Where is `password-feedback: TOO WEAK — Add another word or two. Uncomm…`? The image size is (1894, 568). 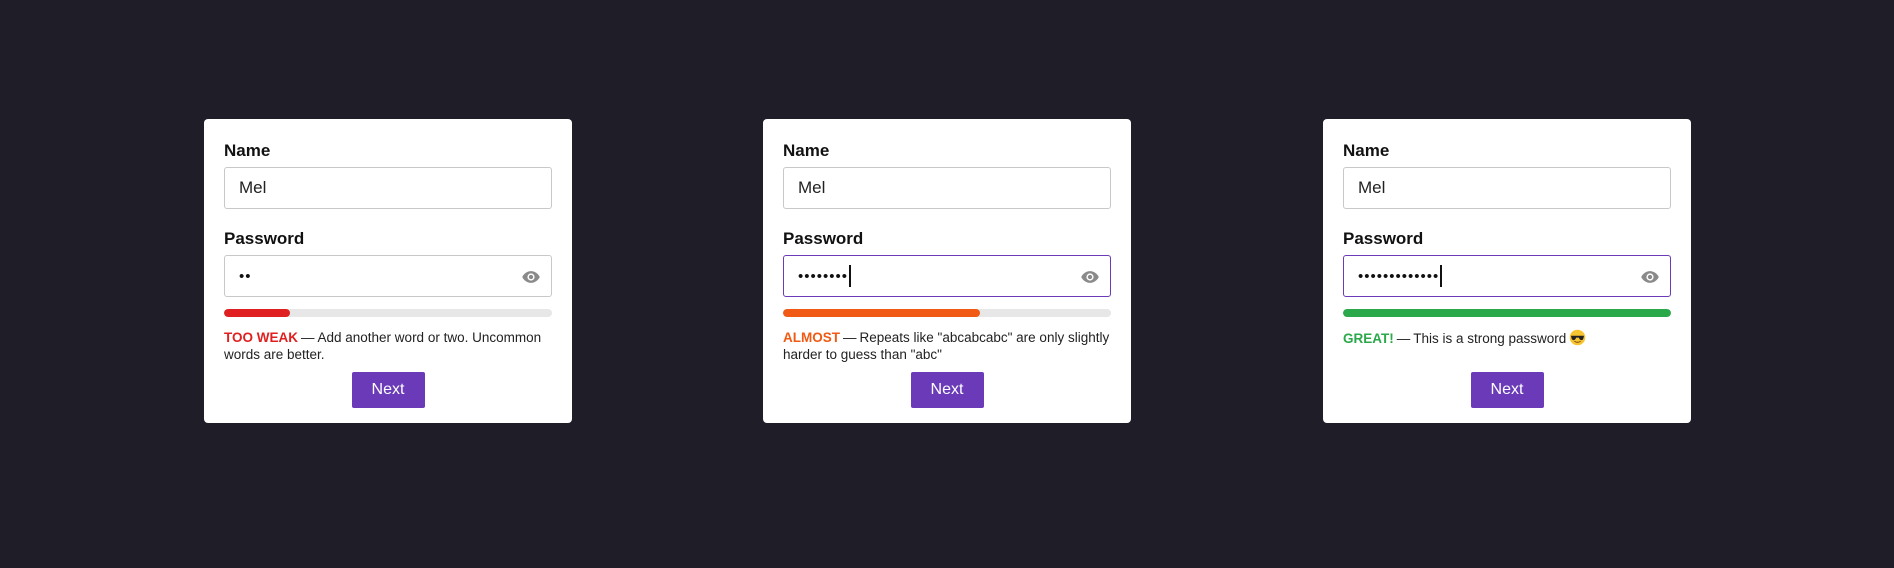 password-feedback: TOO WEAK — Add another word or two. Uncomm… is located at coordinates (388, 346).